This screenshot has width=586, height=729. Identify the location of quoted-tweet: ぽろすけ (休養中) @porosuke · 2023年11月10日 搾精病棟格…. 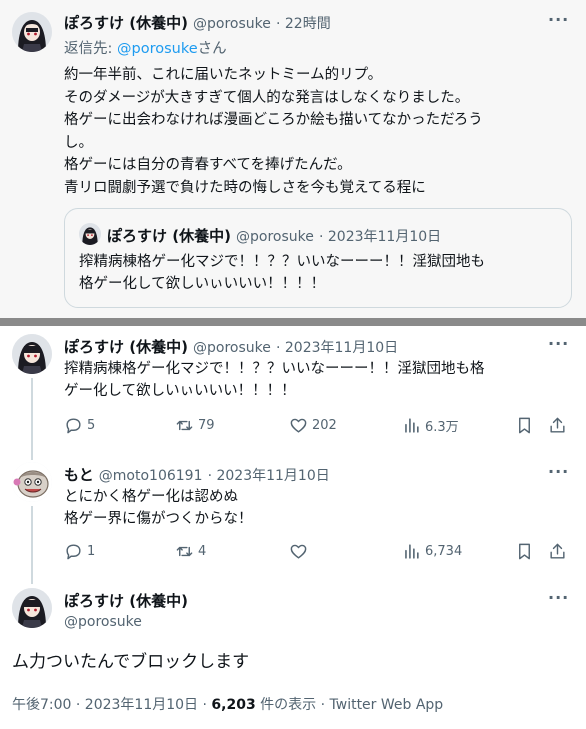
(318, 258).